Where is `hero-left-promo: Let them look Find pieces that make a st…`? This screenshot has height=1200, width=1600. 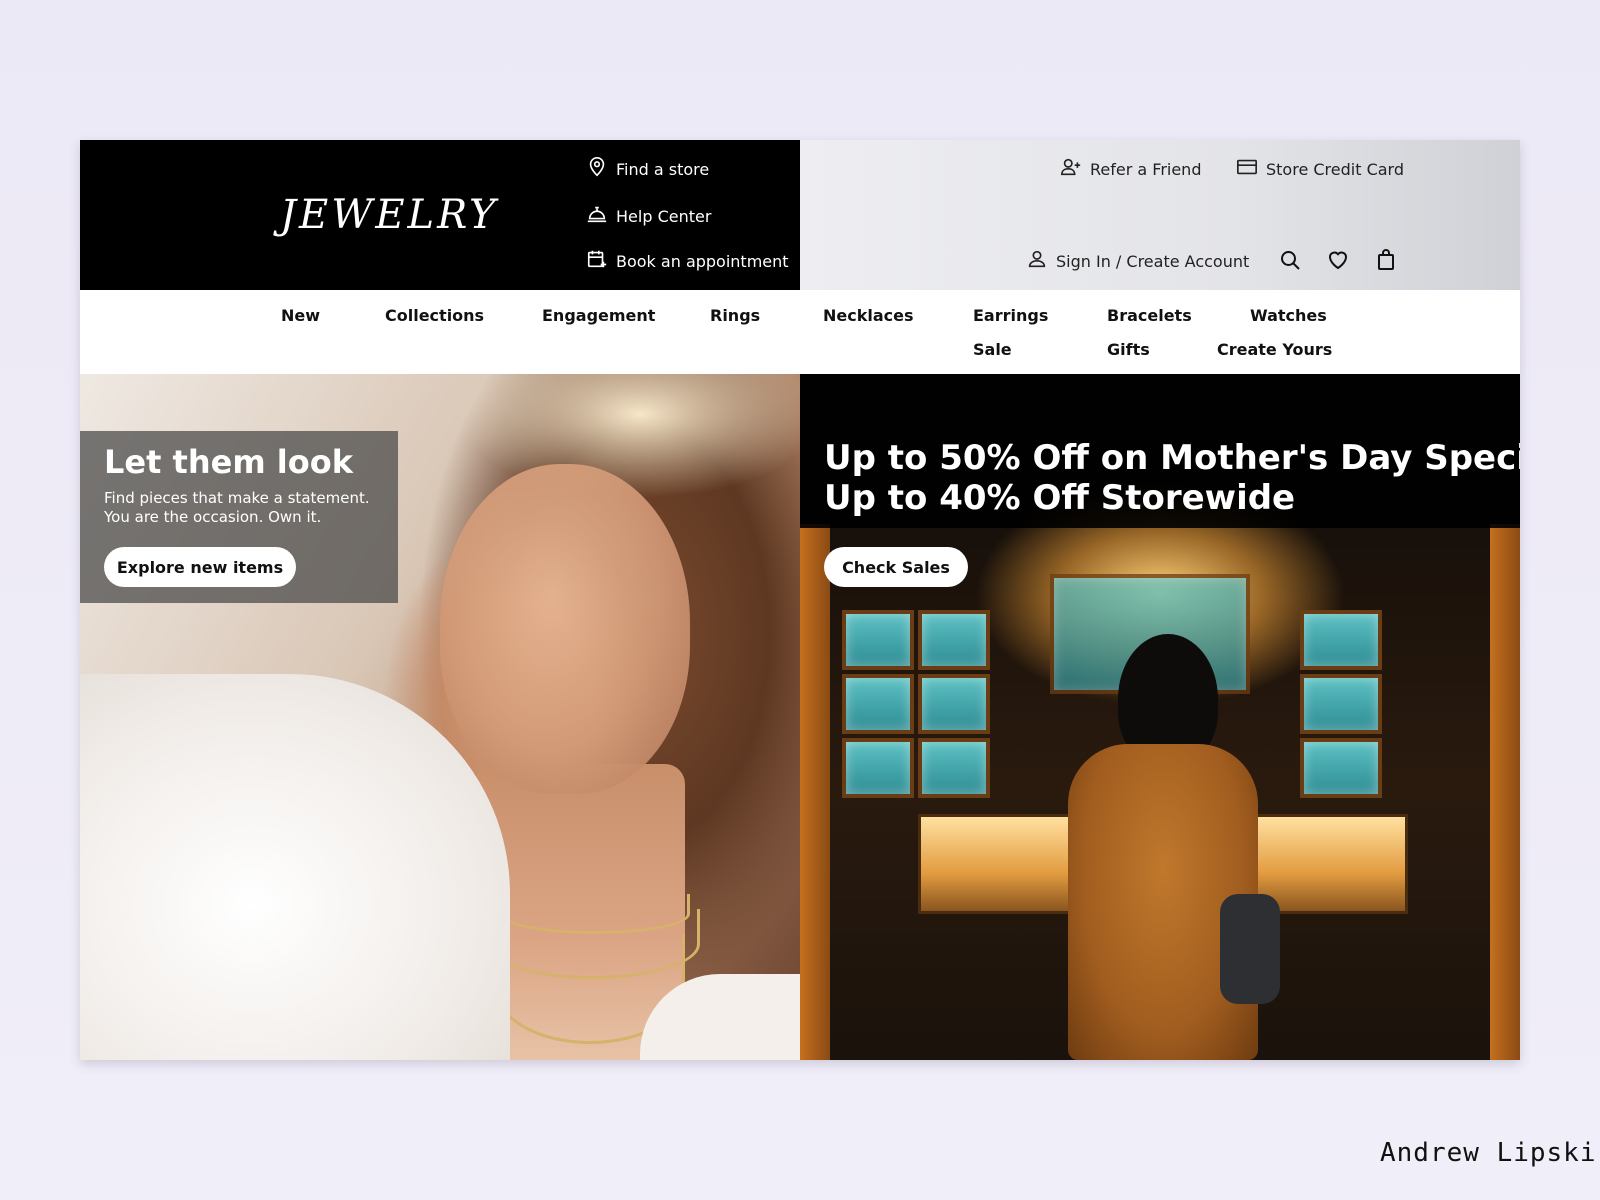 hero-left-promo: Let them look Find pieces that make a st… is located at coordinates (239, 517).